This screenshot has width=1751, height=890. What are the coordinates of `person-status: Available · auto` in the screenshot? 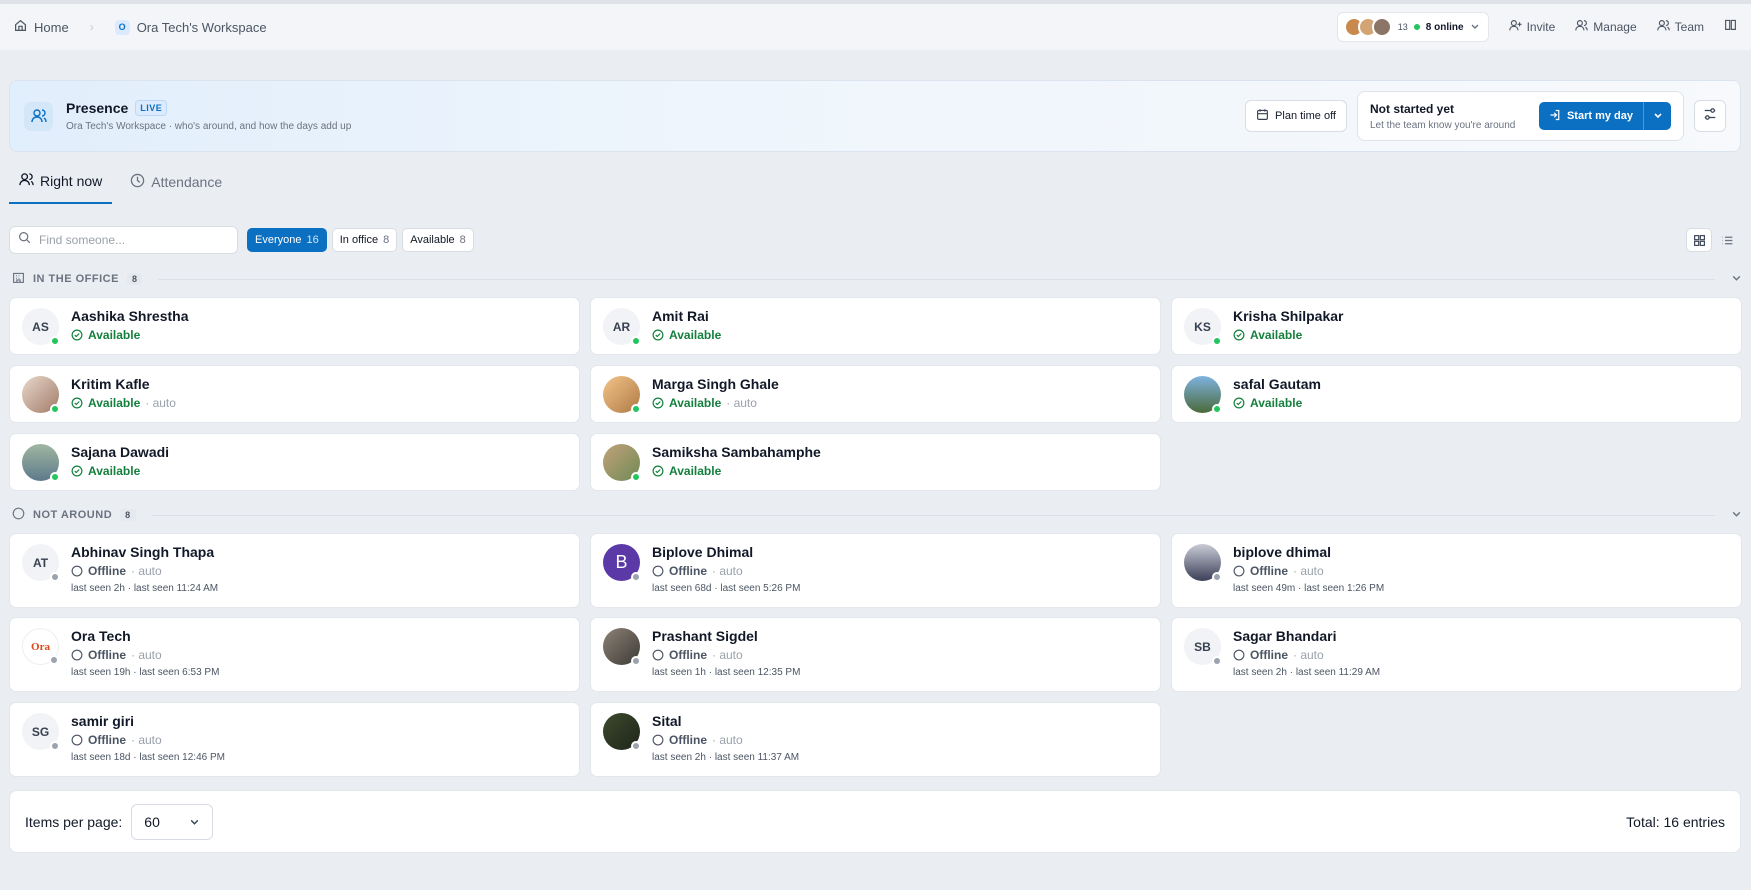 It's located at (123, 403).